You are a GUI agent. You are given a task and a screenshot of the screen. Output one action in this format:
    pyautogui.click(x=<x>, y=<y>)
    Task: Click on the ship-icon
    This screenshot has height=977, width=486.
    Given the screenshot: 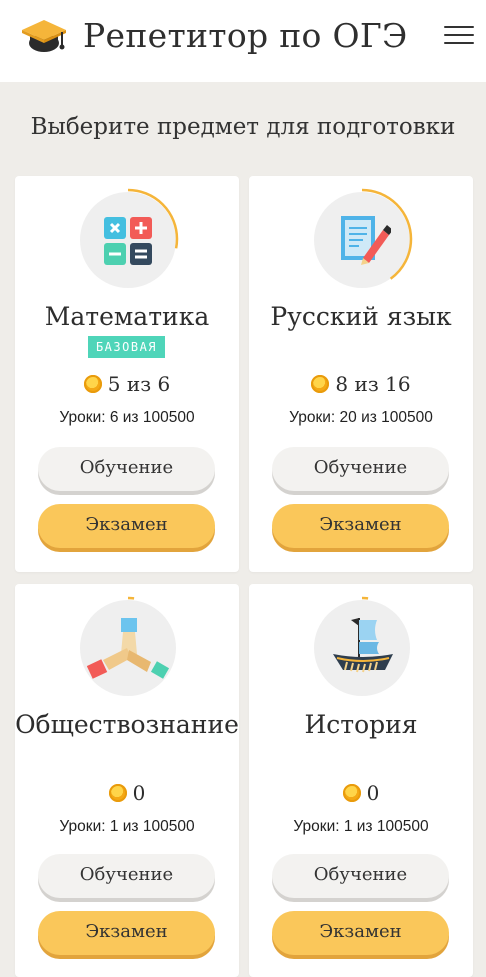 What is the action you would take?
    pyautogui.click(x=363, y=645)
    